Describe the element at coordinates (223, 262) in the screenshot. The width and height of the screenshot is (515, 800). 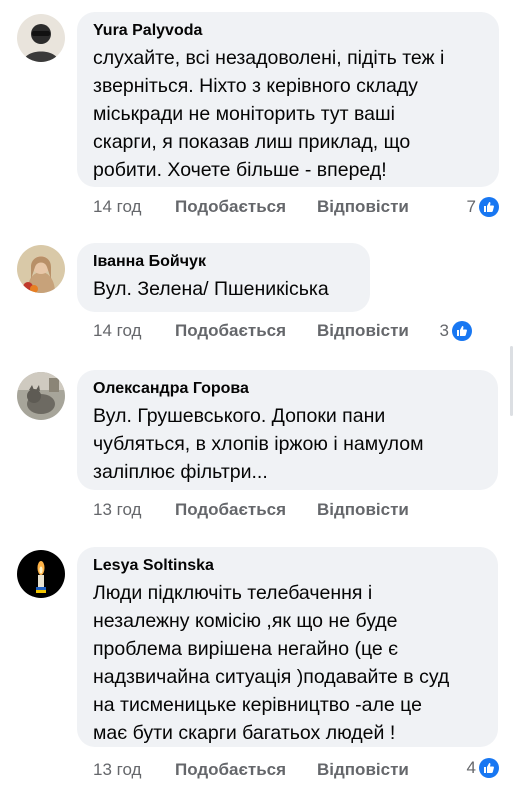
I see `comment-author: Іванна Бойчук` at that location.